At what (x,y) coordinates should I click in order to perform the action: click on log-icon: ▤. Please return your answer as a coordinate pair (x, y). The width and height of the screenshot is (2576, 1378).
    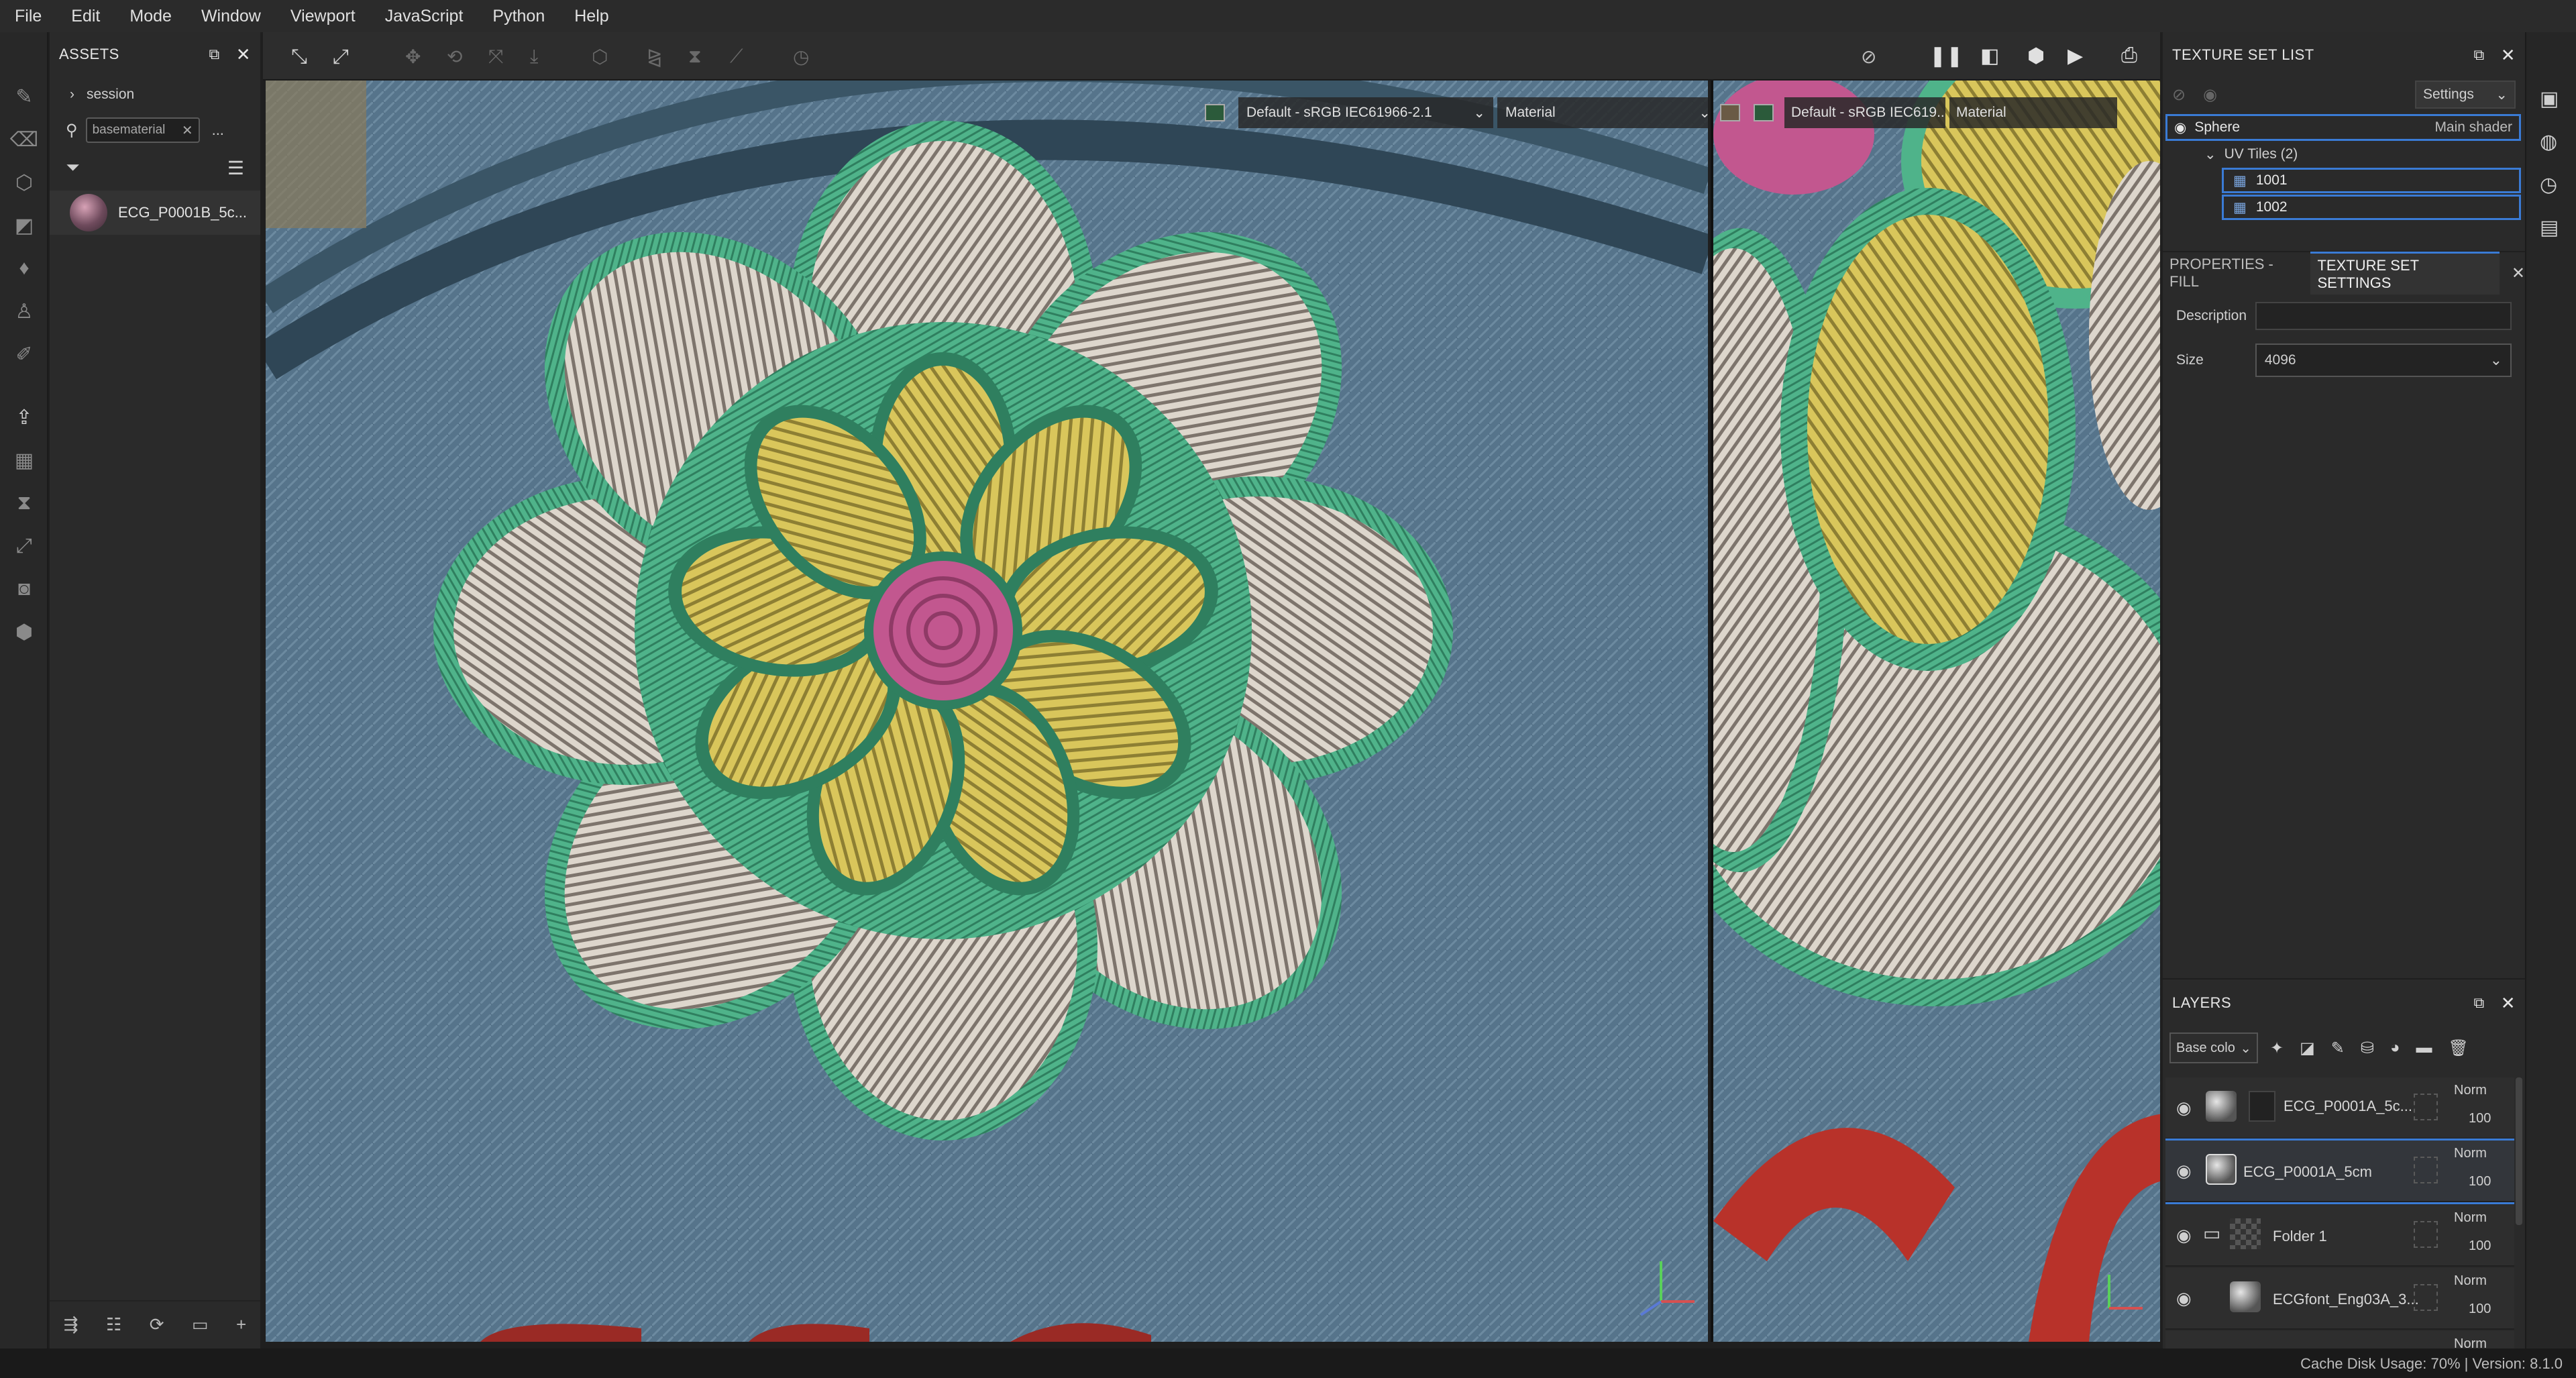
    Looking at the image, I should click on (2549, 228).